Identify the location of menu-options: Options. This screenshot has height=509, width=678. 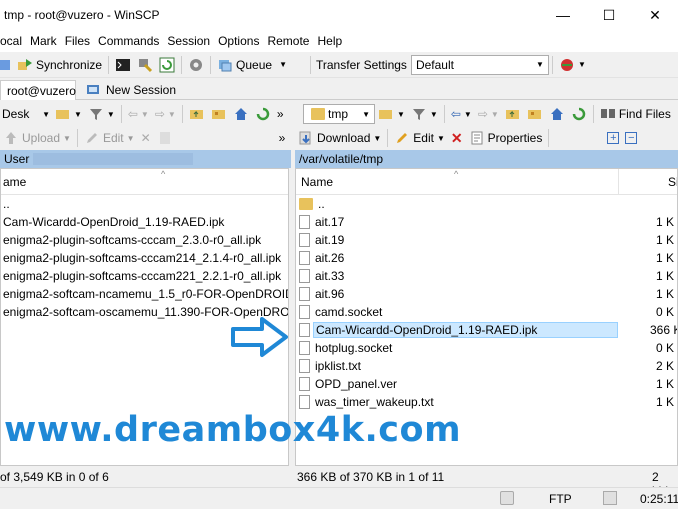
(238, 41).